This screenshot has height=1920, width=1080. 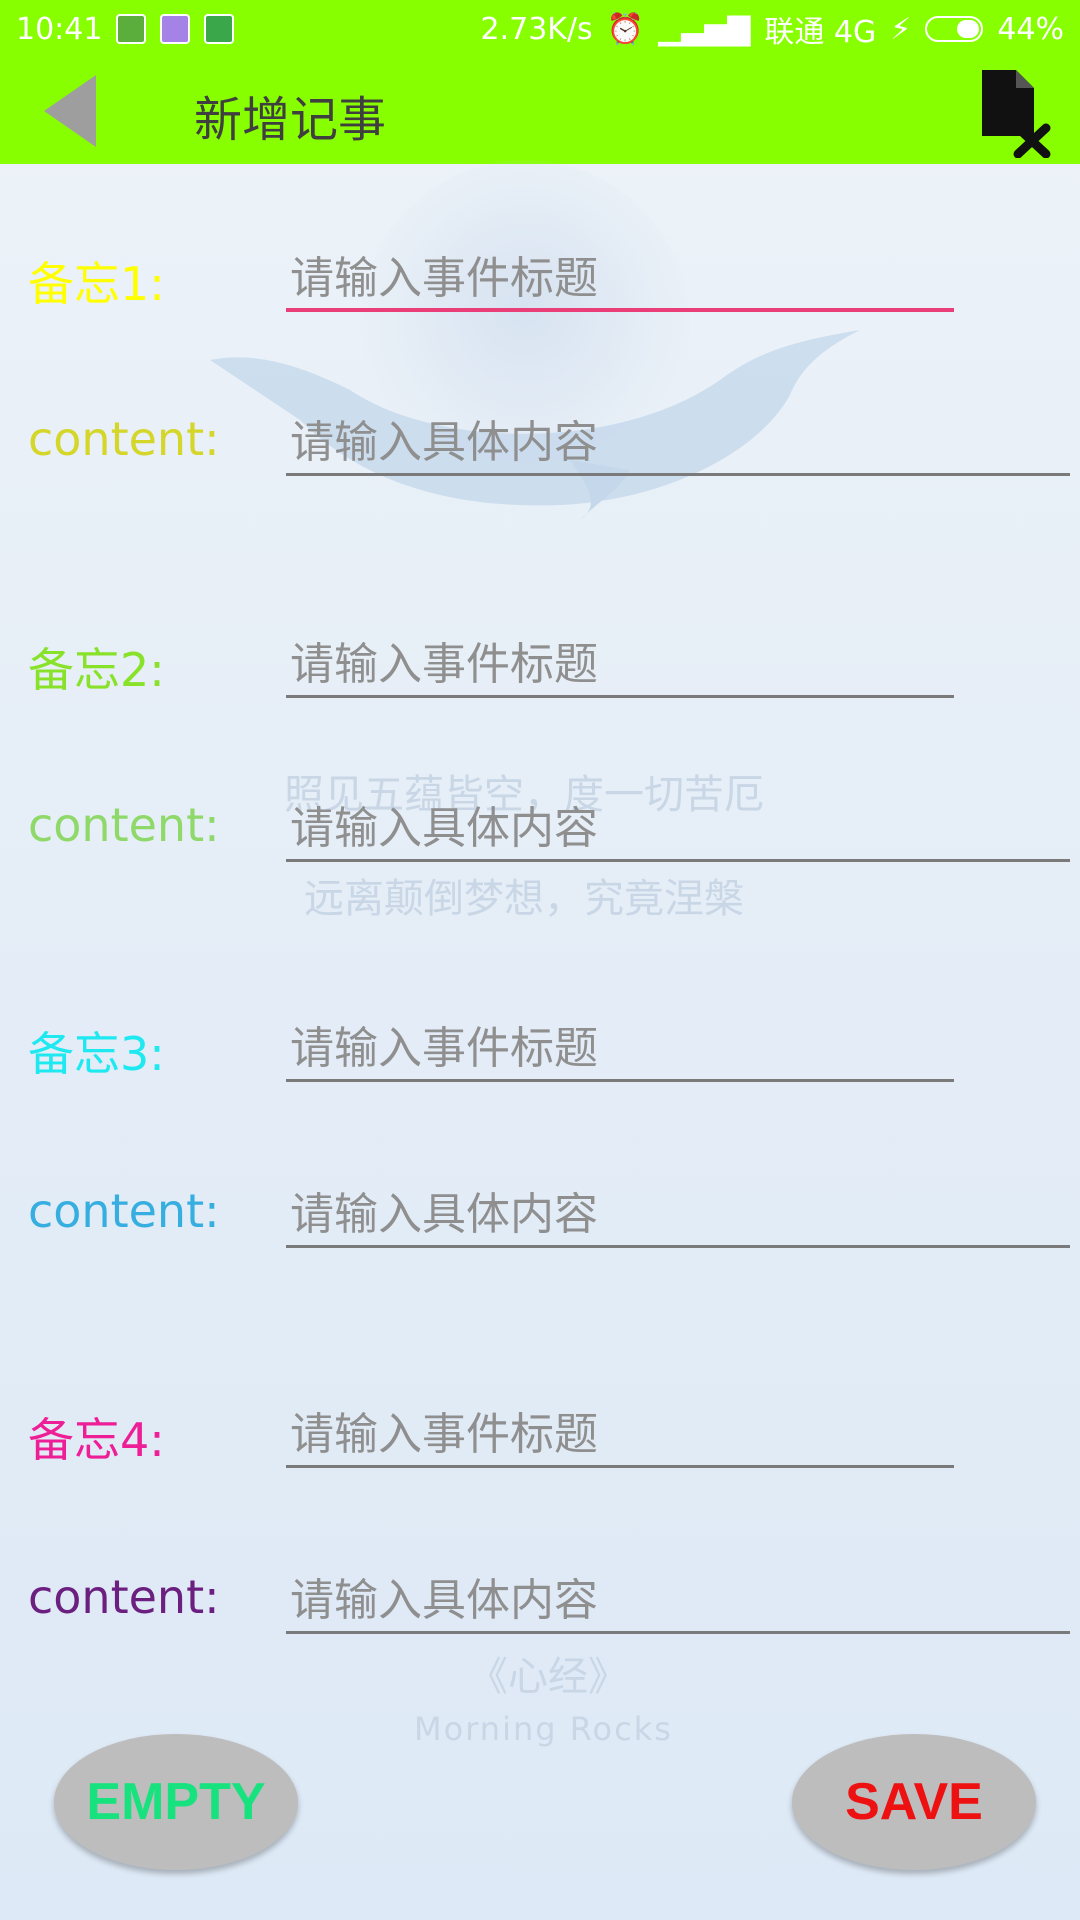 I want to click on signal-icon: ▁▃▅▇, so click(x=704, y=29).